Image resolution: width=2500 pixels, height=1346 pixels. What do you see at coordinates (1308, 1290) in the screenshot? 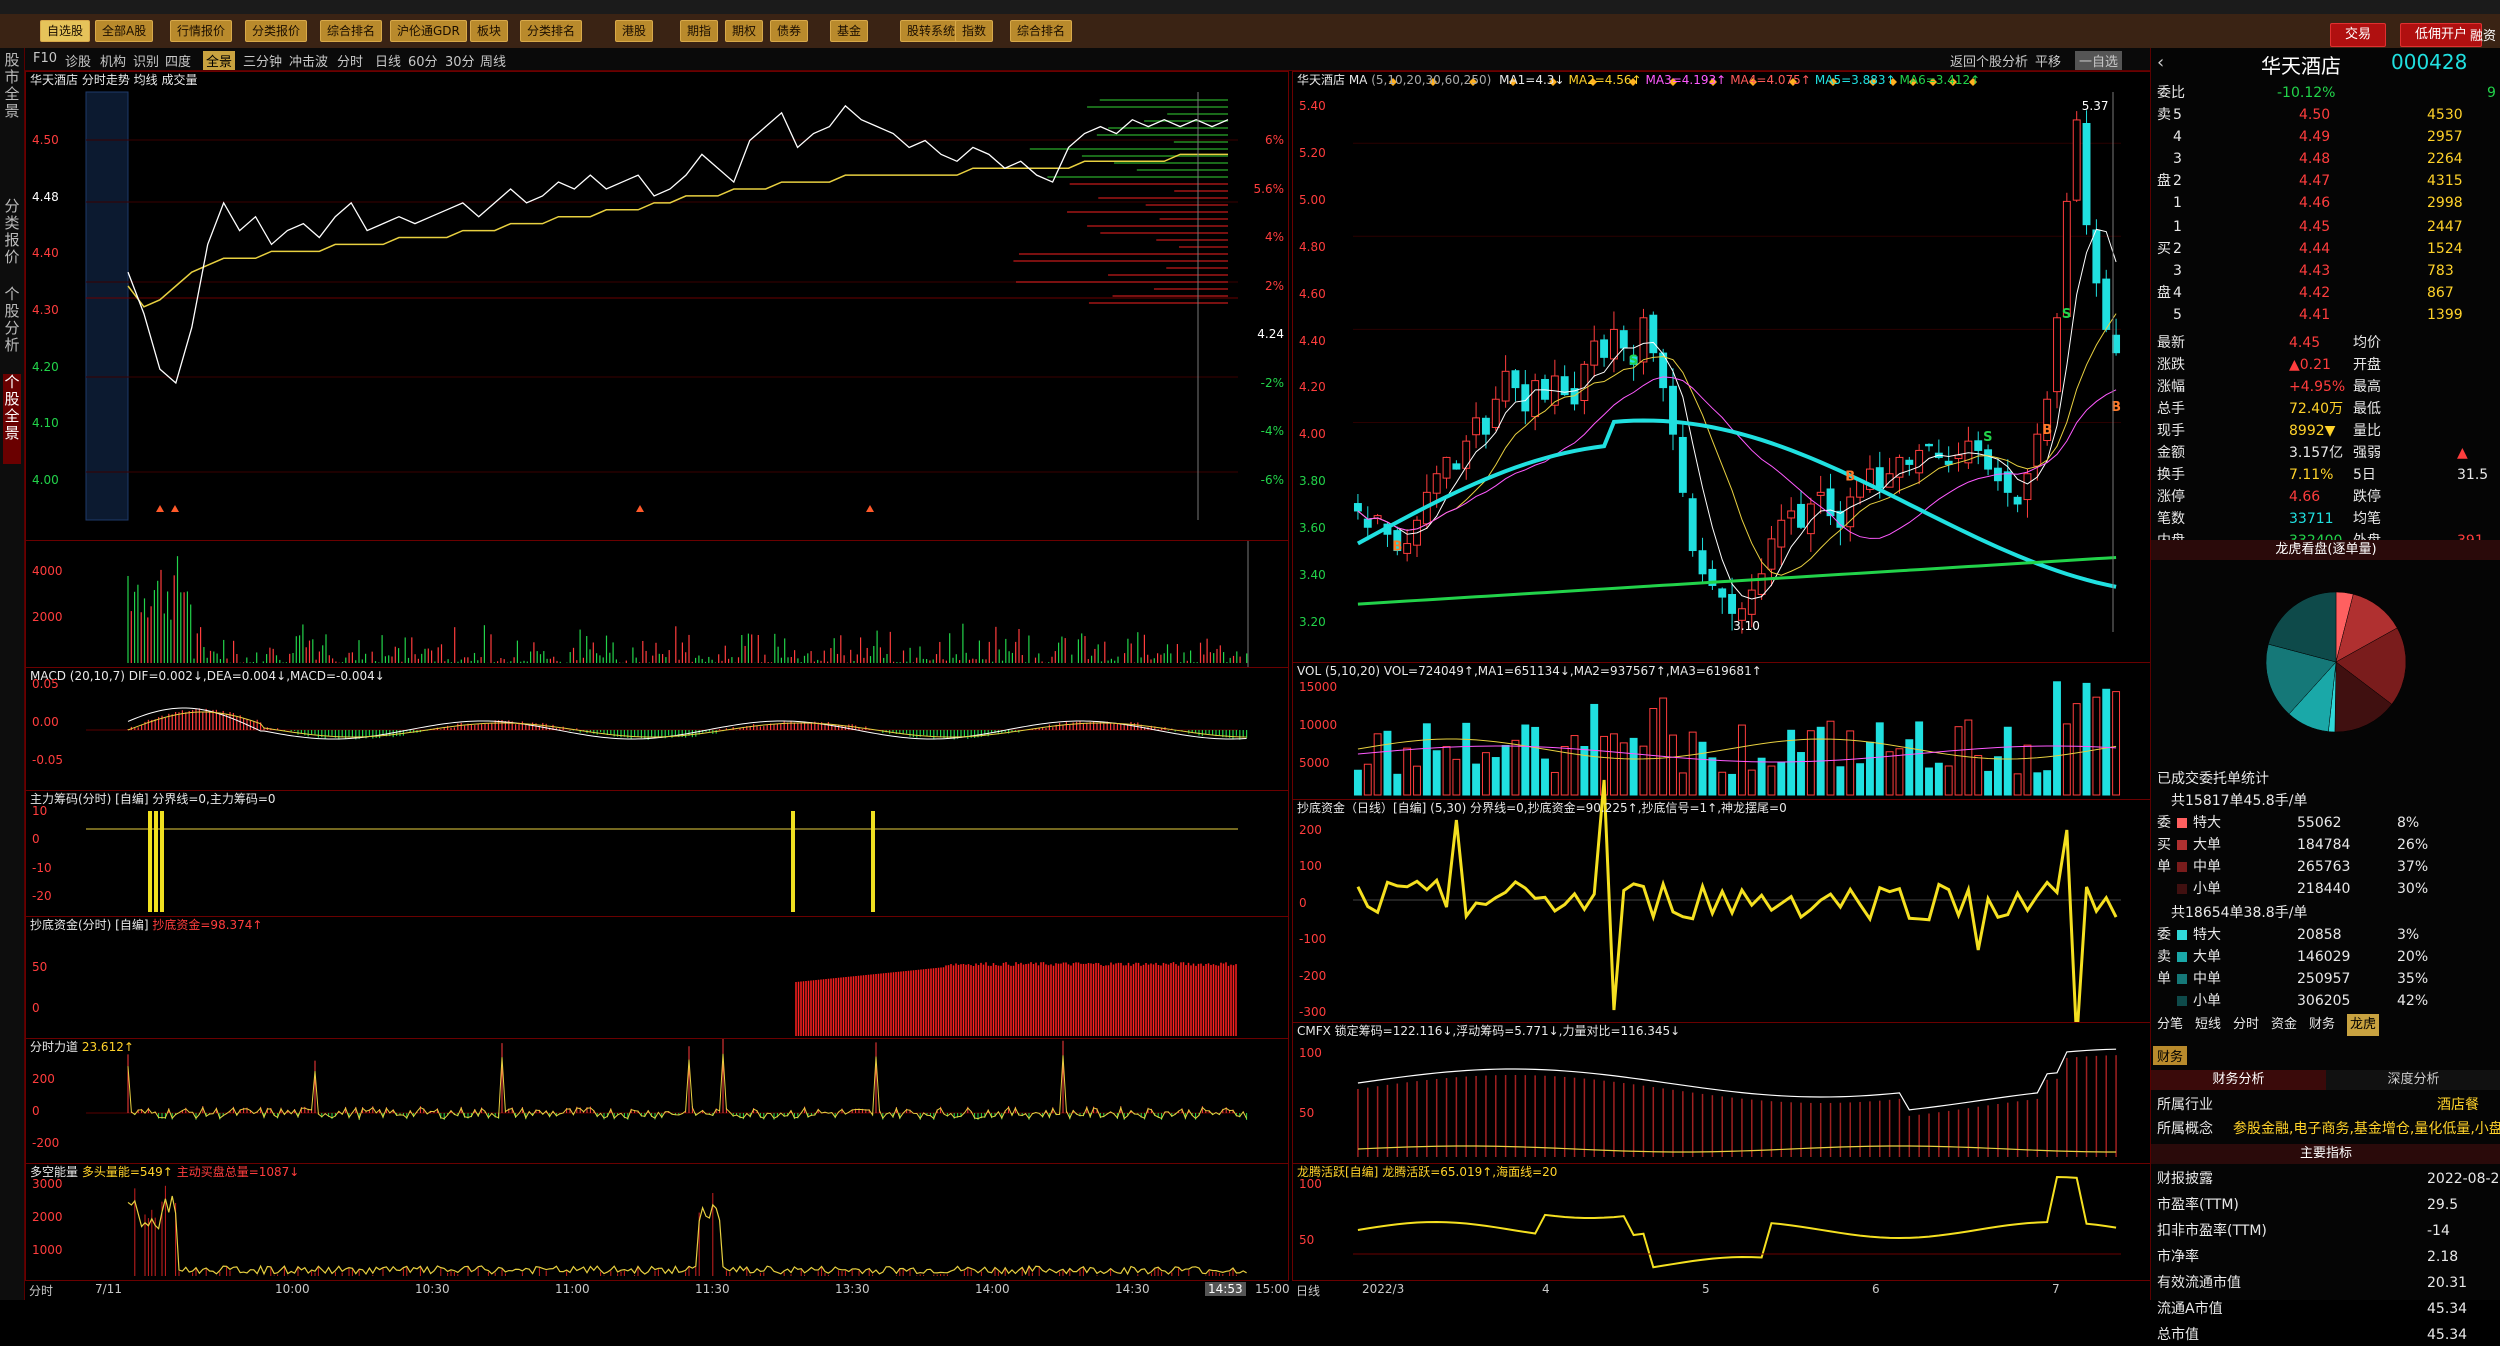
I see `date-axis-label: 日线` at bounding box center [1308, 1290].